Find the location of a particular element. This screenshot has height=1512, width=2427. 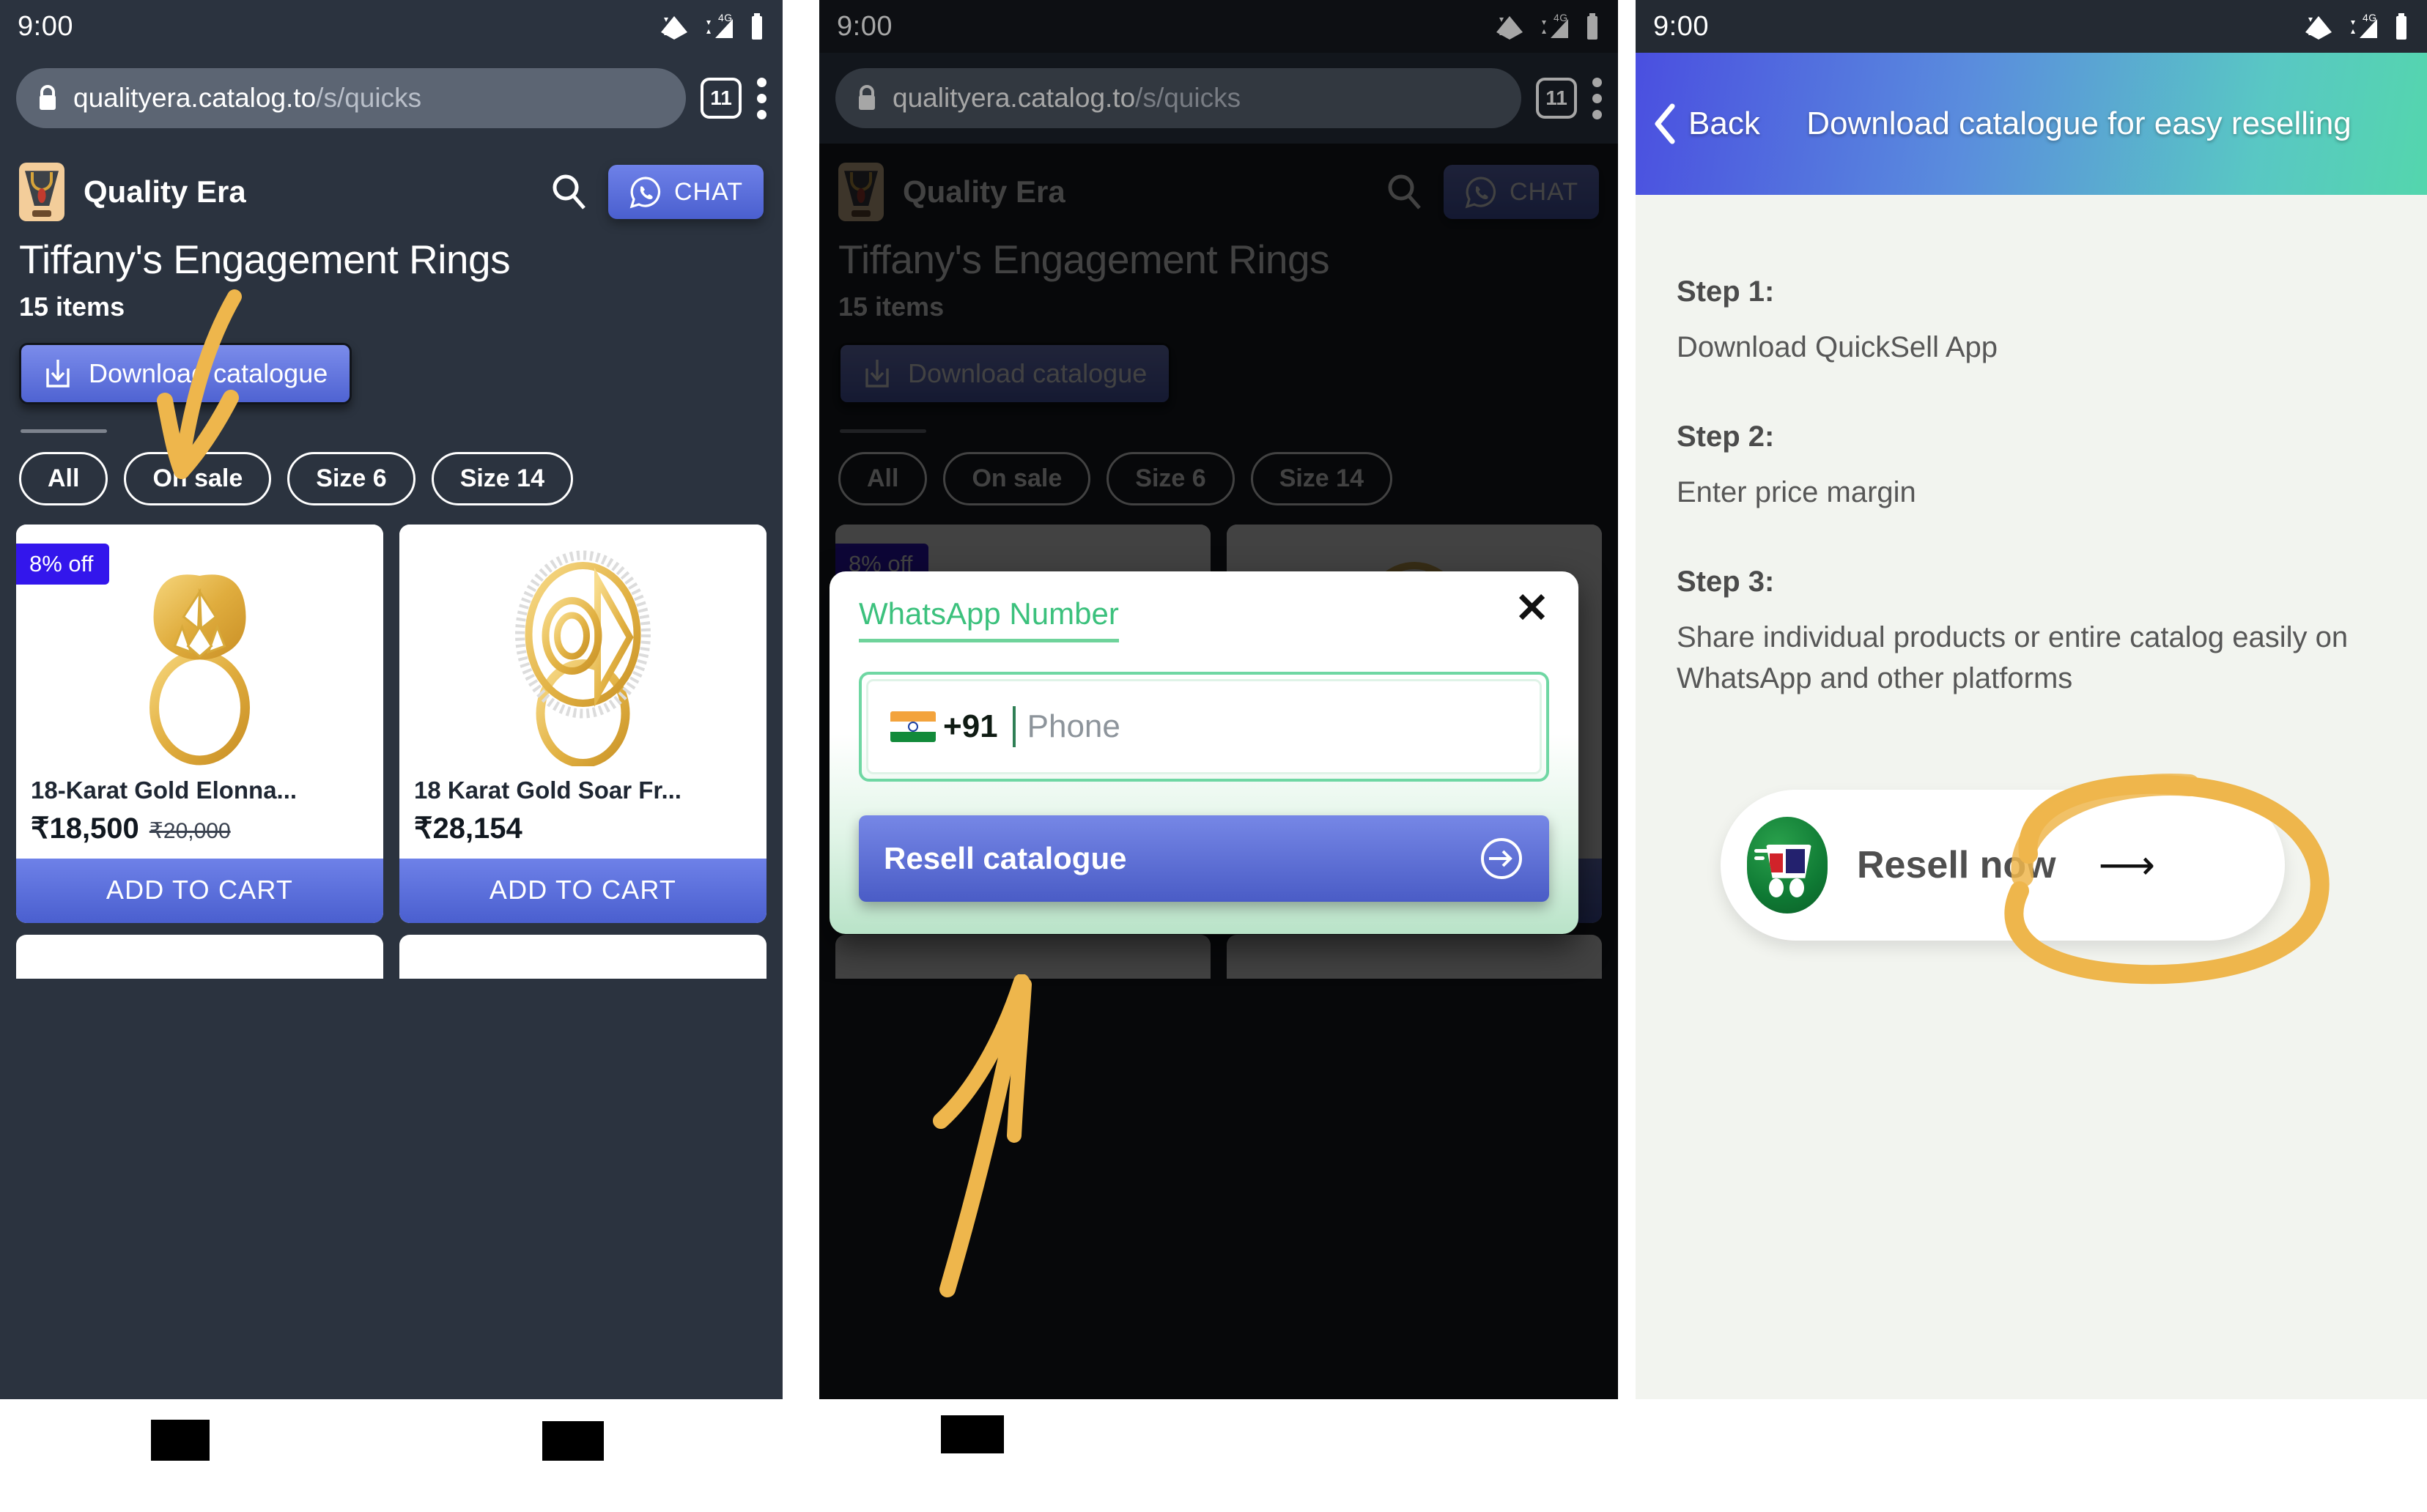

resell-catalogue-button: Resell catalogue is located at coordinates (1204, 858).